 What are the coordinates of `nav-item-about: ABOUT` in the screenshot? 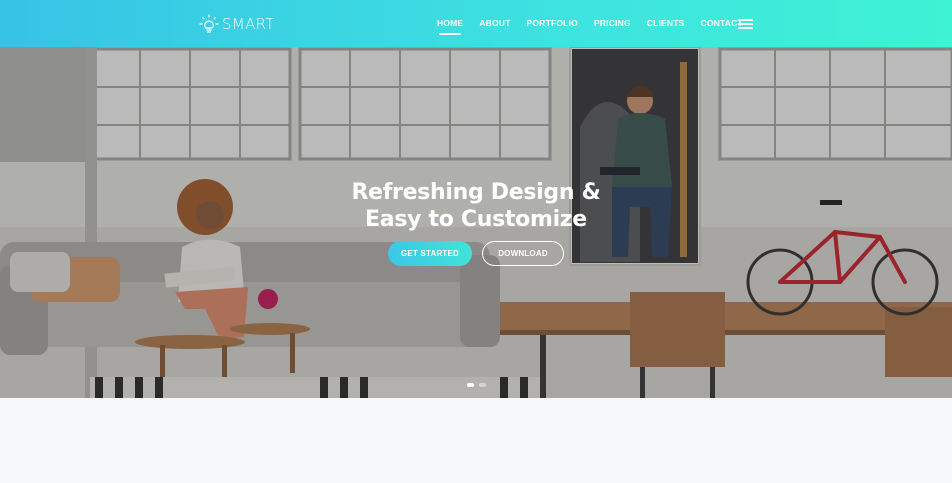 It's located at (494, 23).